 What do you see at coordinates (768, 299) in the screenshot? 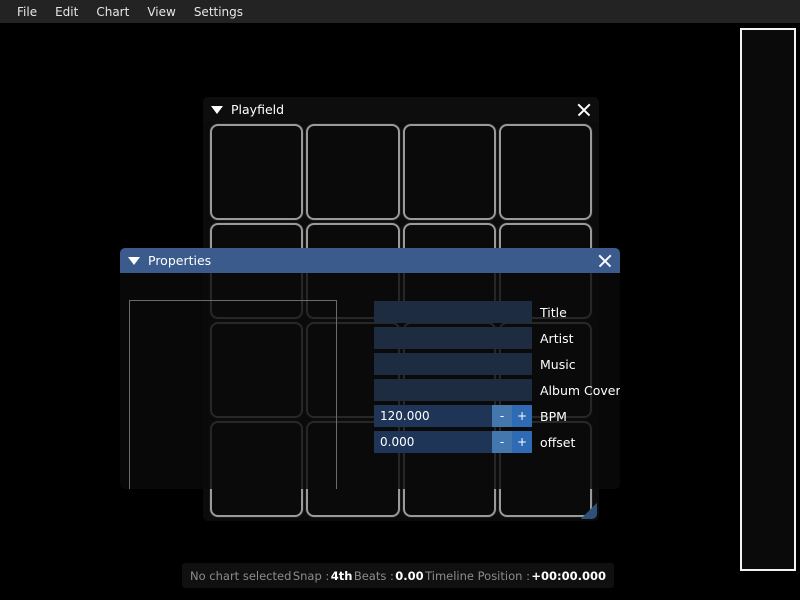
I see `timeline-strip` at bounding box center [768, 299].